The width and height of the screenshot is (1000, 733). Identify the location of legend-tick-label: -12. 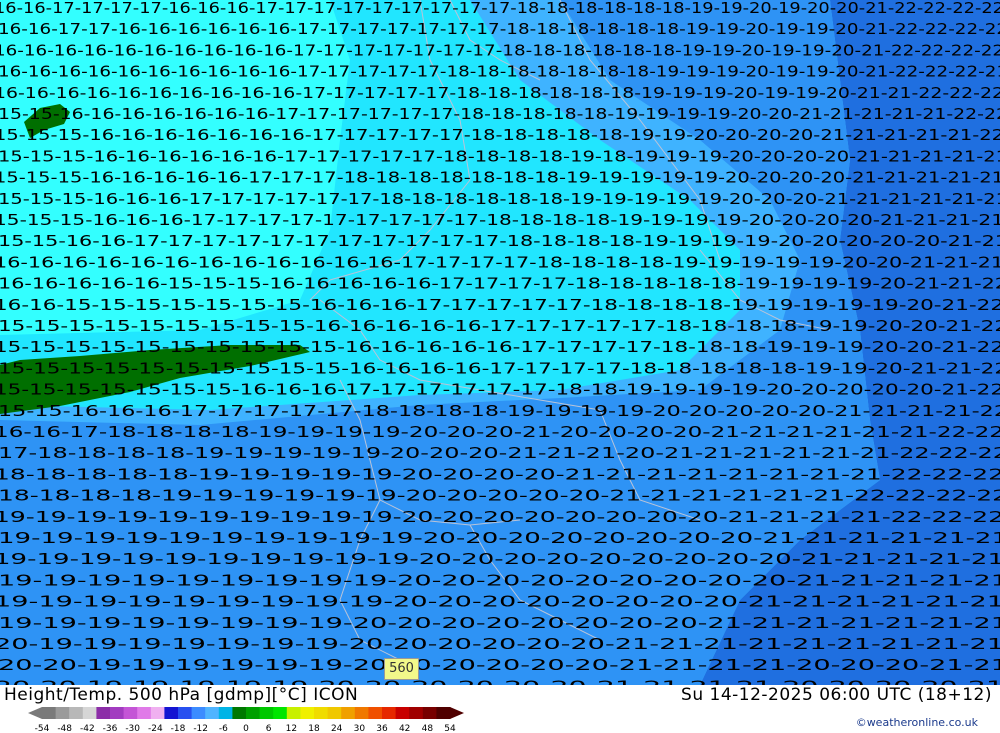
(200, 728).